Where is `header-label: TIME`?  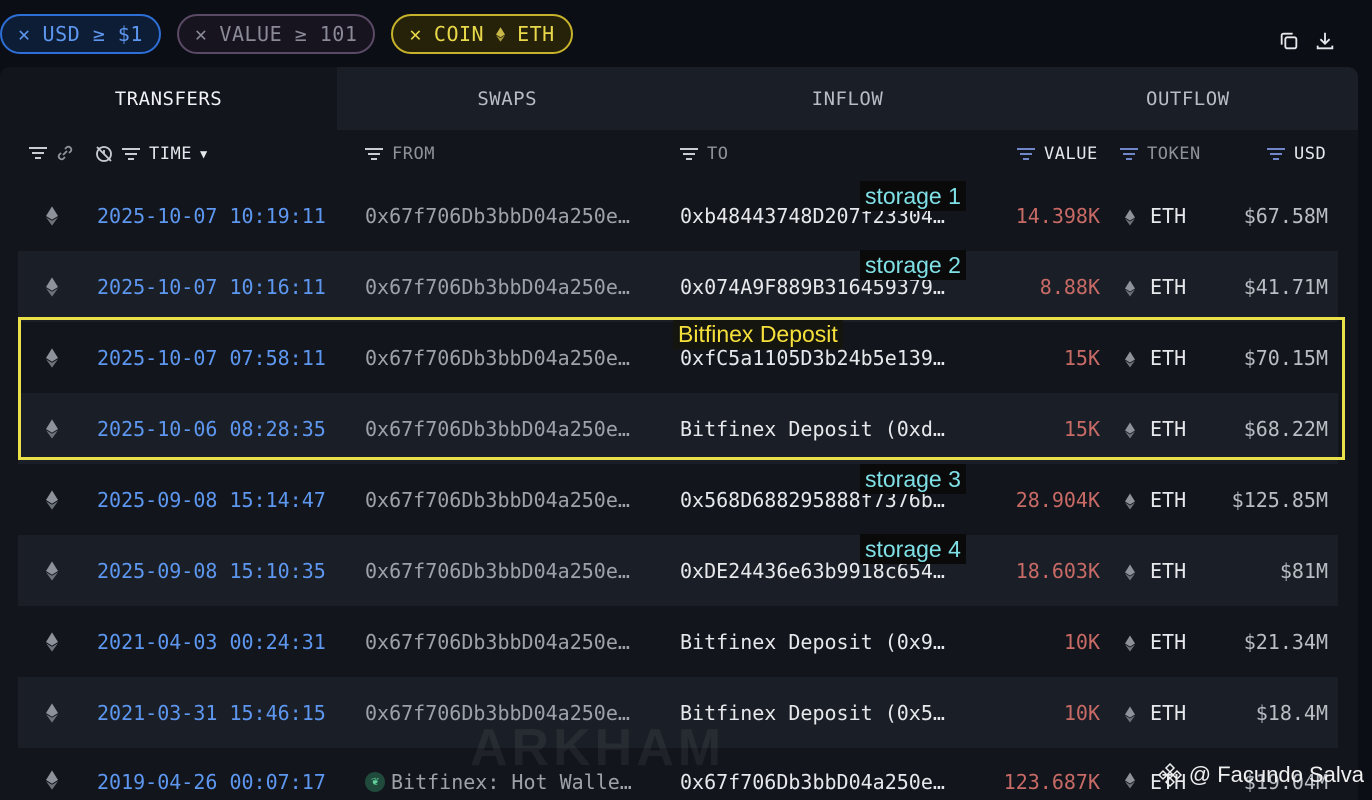 header-label: TIME is located at coordinates (170, 154).